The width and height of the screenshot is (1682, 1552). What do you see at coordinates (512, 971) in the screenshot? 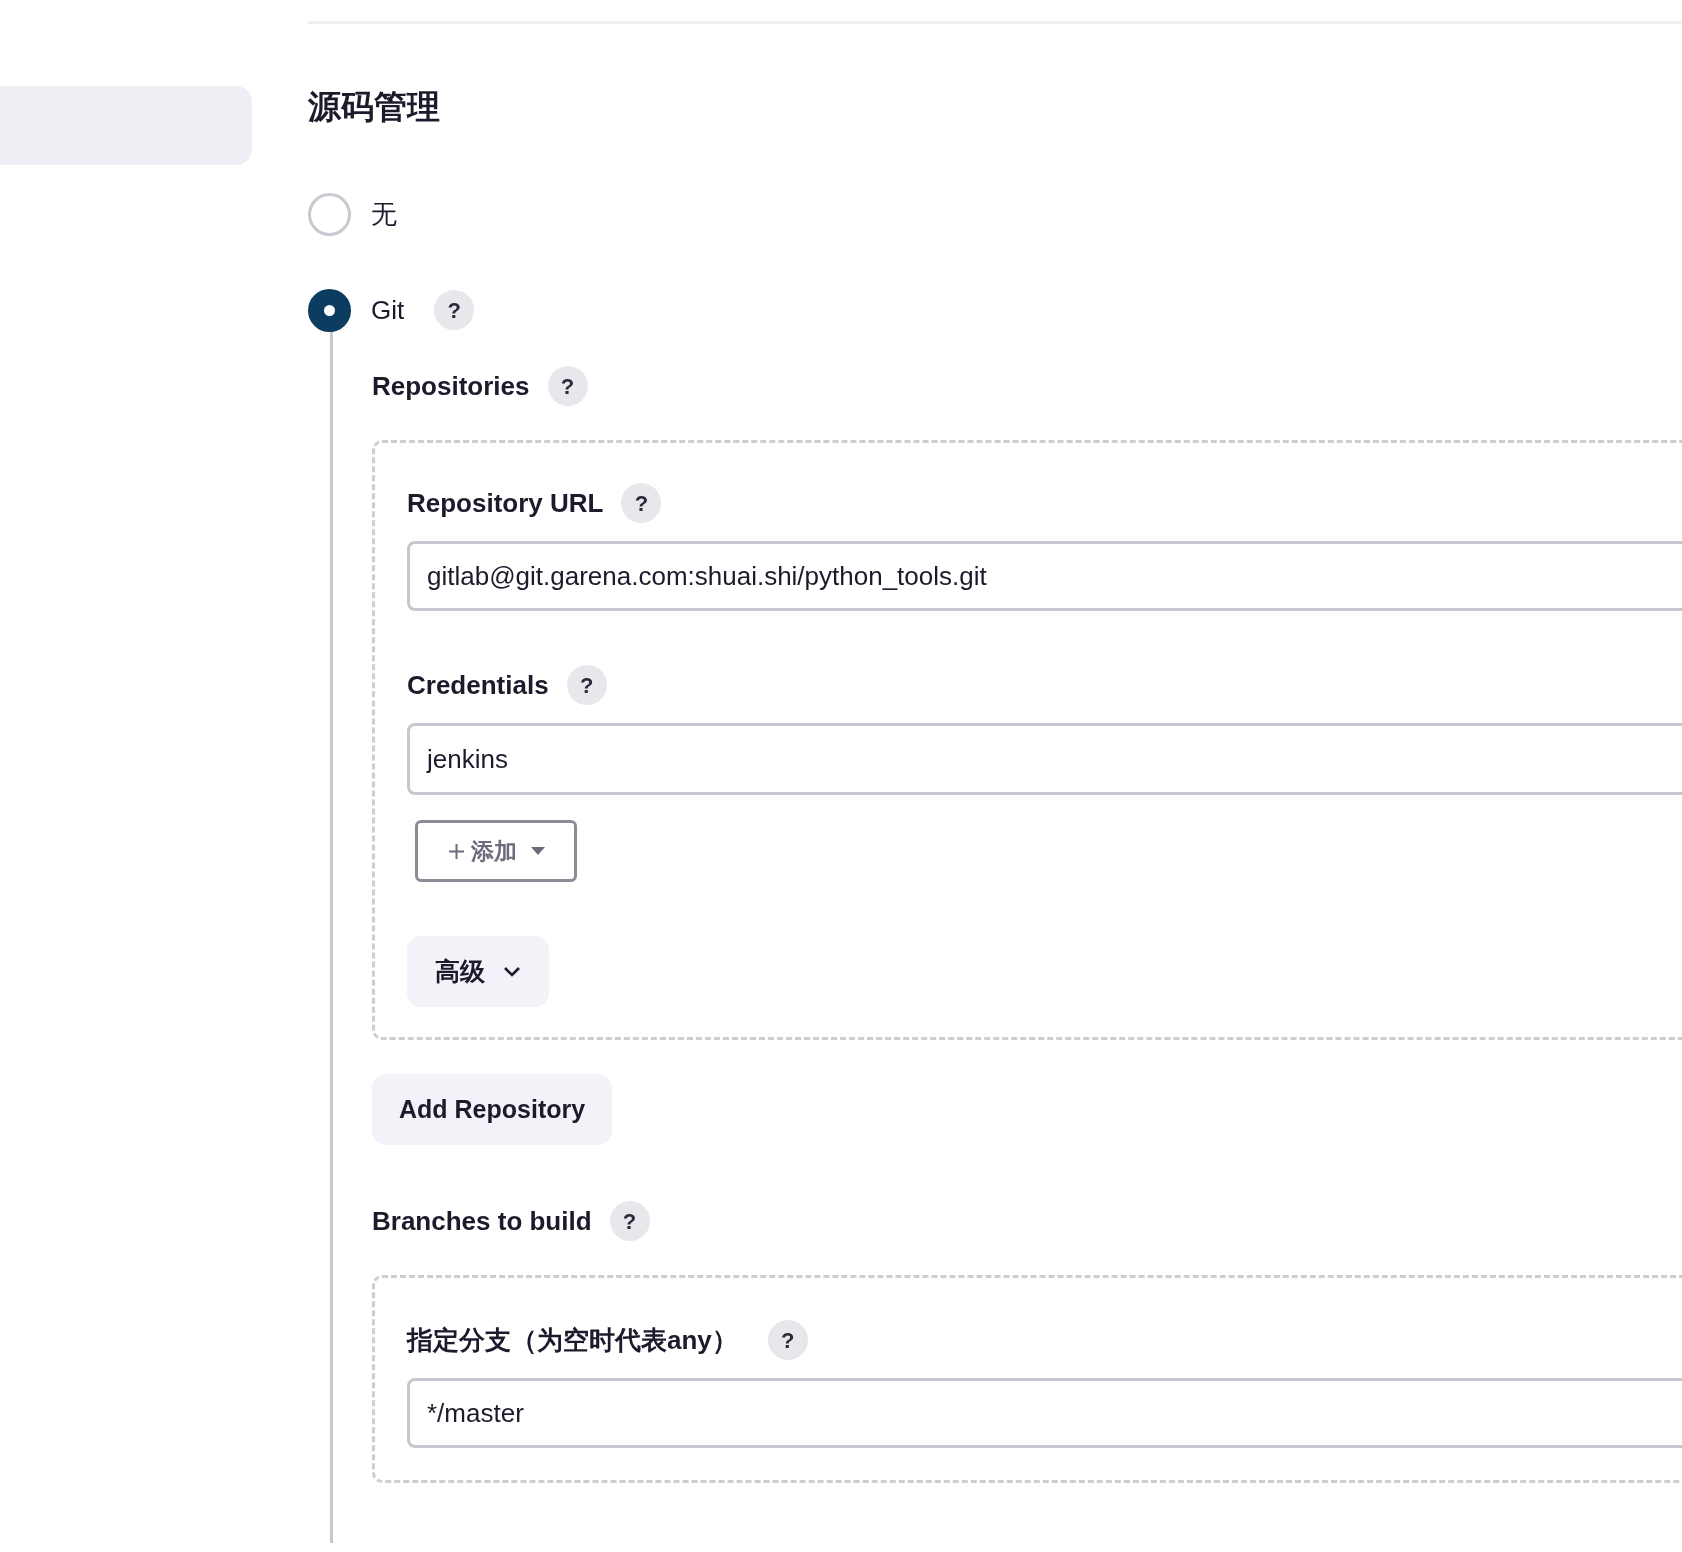
I see `chevron-down-icon` at bounding box center [512, 971].